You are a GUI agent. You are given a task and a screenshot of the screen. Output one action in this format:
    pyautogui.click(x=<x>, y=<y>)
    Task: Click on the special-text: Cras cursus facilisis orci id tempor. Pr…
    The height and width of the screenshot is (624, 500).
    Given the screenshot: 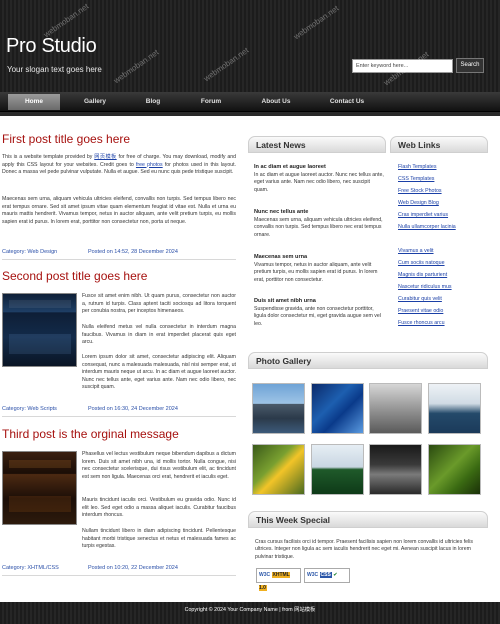 What is the action you would take?
    pyautogui.click(x=364, y=549)
    